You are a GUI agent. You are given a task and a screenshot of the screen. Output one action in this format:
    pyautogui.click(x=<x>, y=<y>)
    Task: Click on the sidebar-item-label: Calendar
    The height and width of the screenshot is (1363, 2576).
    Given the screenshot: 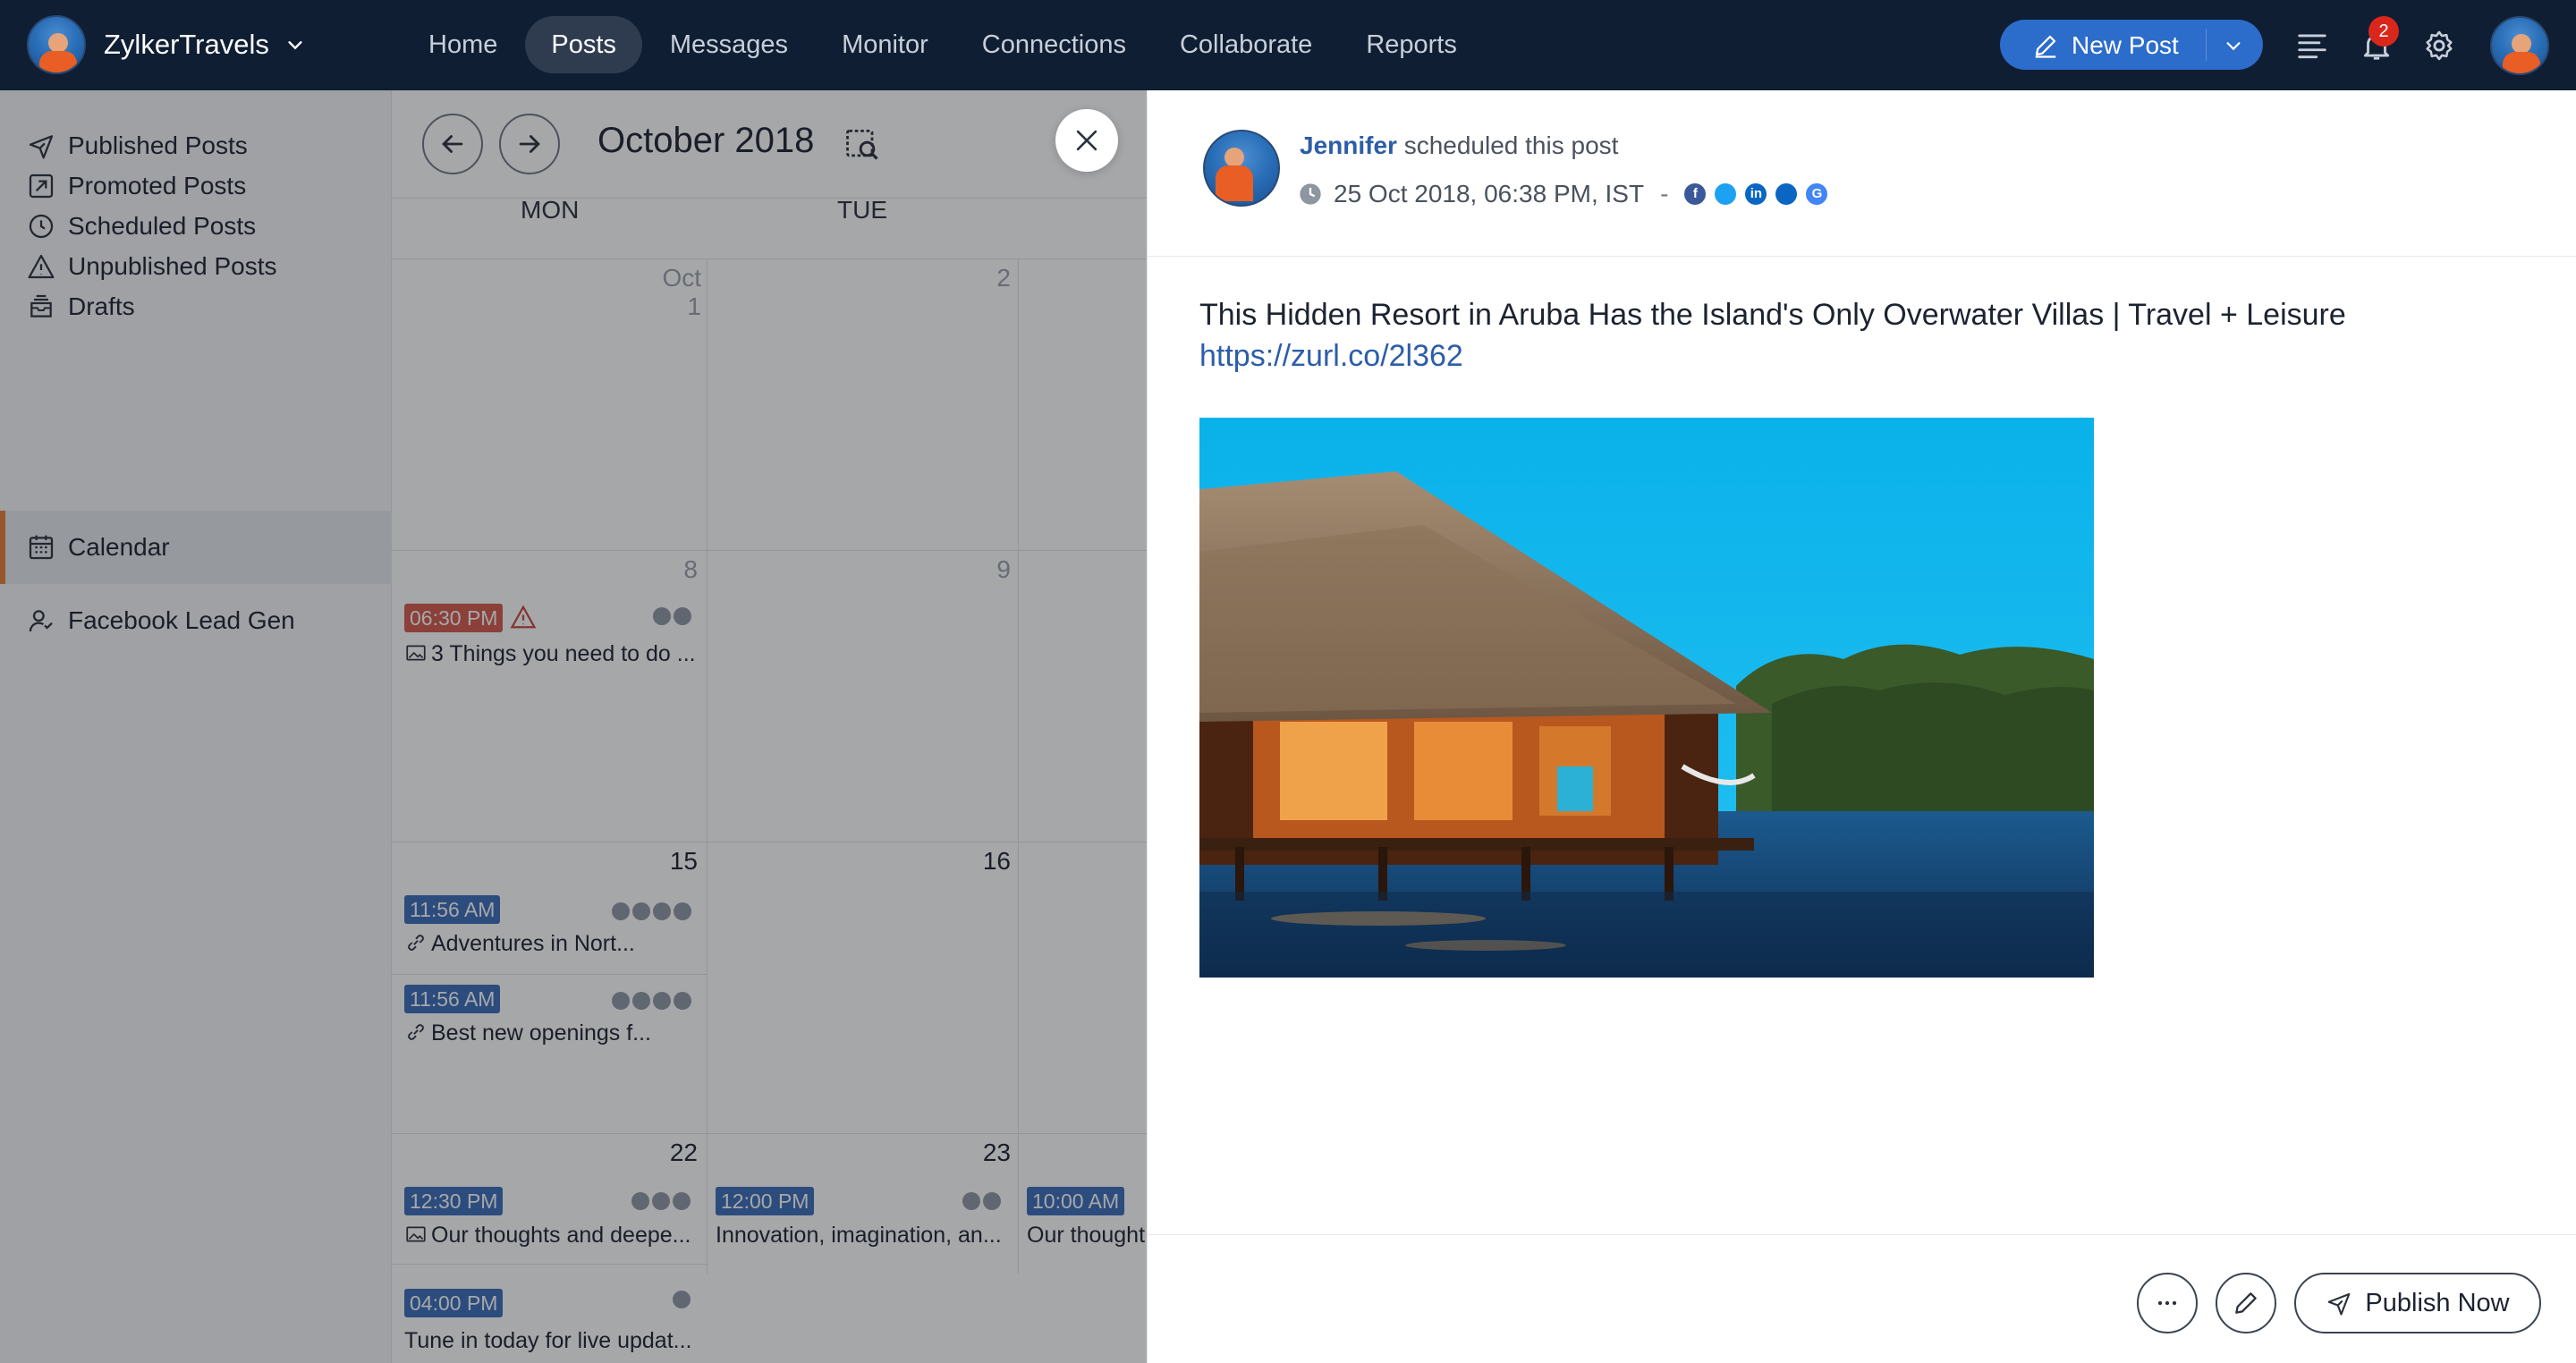 What is the action you would take?
    pyautogui.click(x=119, y=547)
    